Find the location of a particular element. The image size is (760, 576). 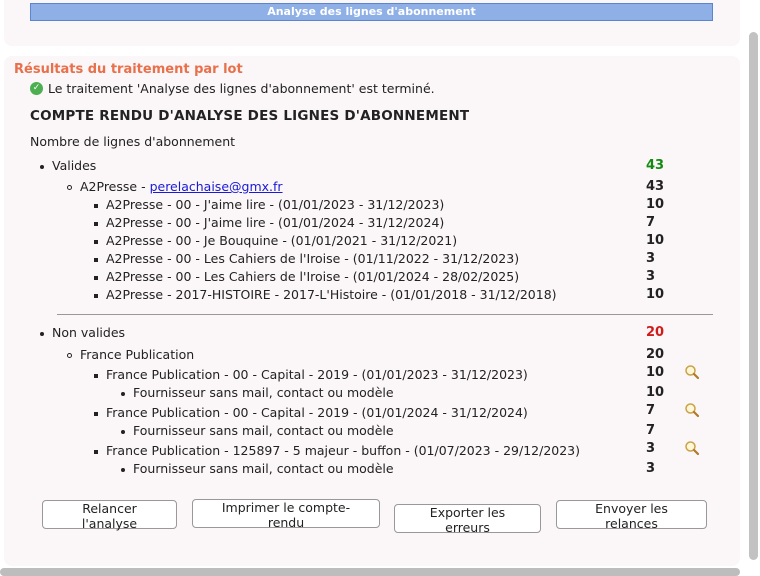

invalid-supplier-count: 20 is located at coordinates (655, 354).